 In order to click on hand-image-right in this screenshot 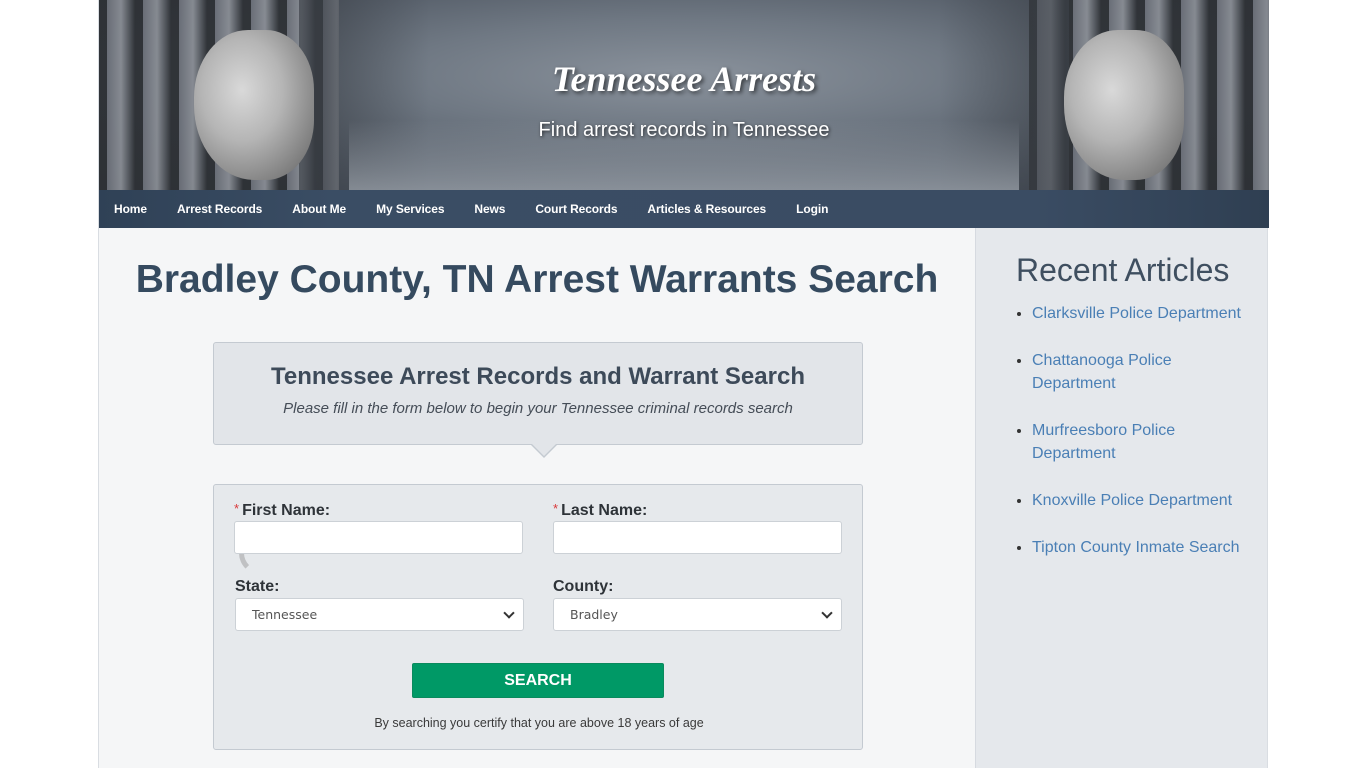, I will do `click(1124, 105)`.